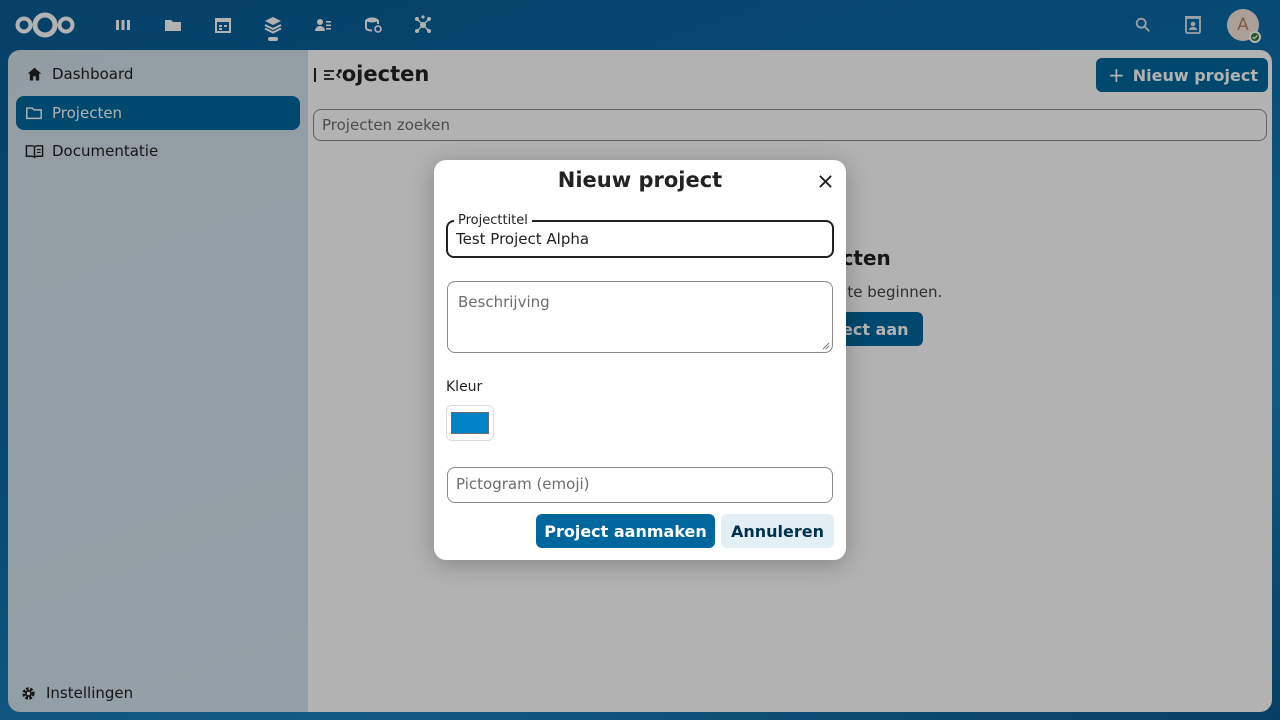 The image size is (1280, 720). What do you see at coordinates (464, 387) in the screenshot?
I see `color-label: Kleur` at bounding box center [464, 387].